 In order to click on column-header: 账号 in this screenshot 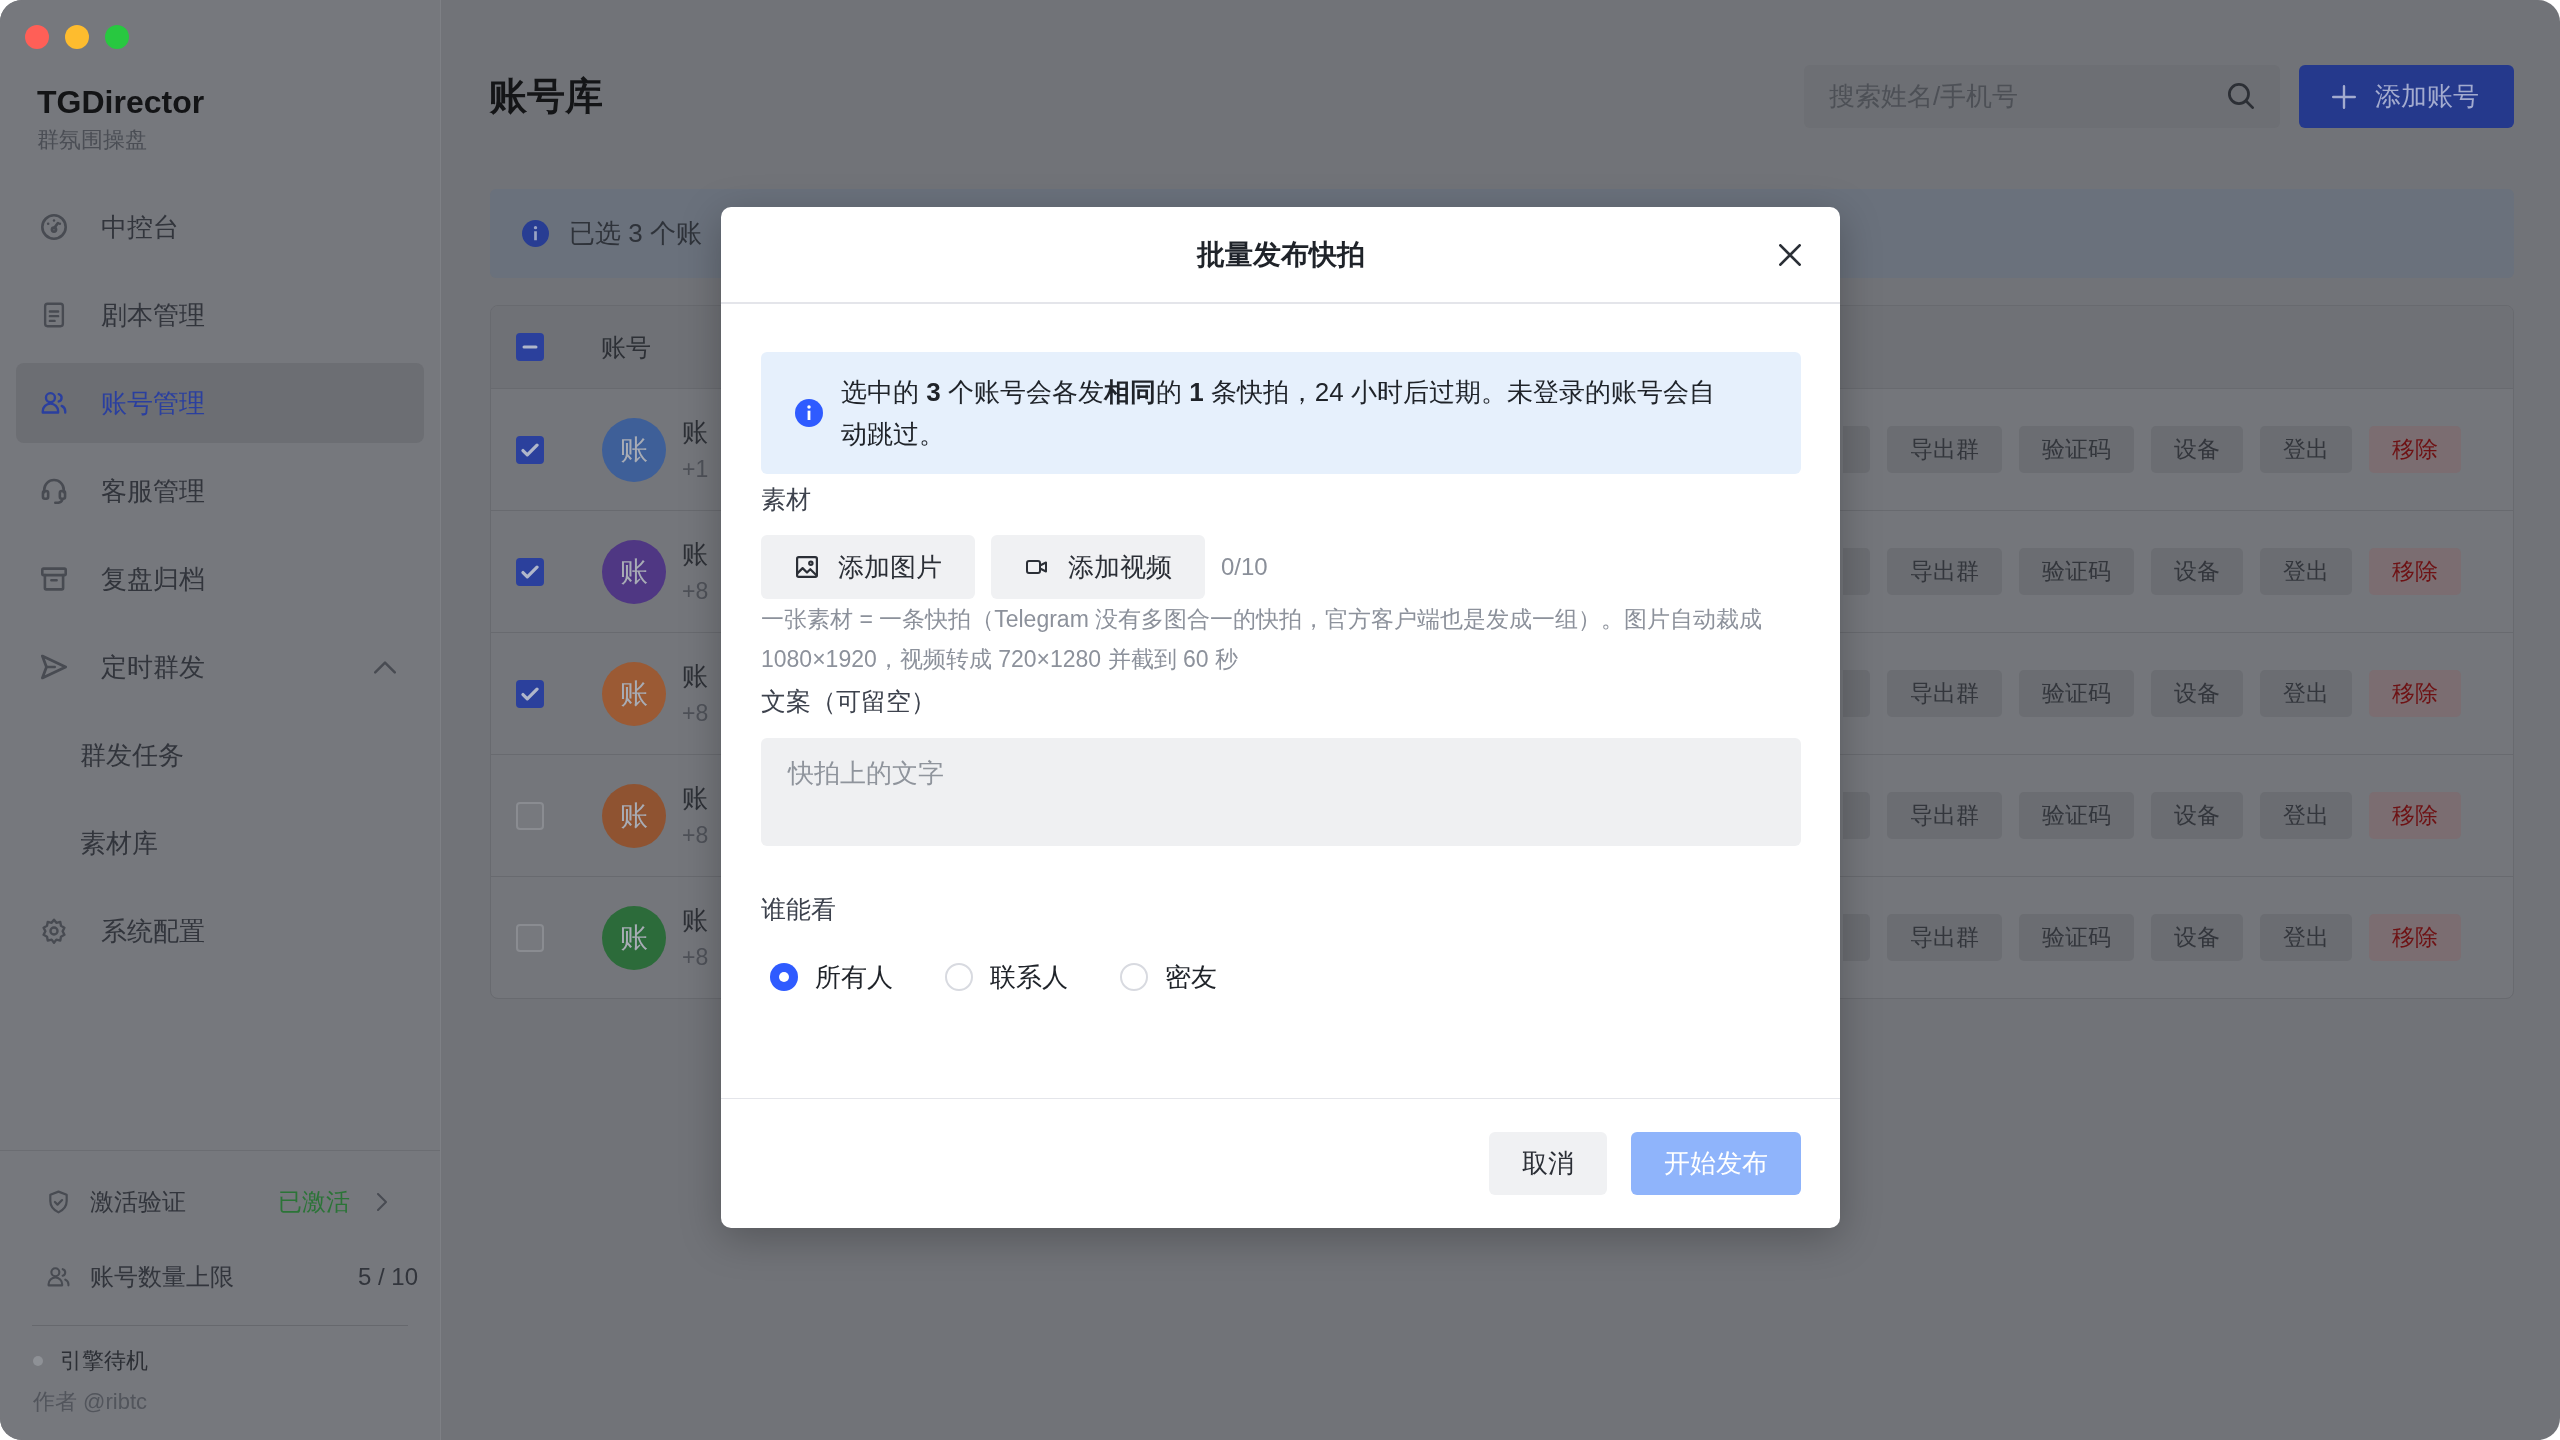, I will do `click(626, 347)`.